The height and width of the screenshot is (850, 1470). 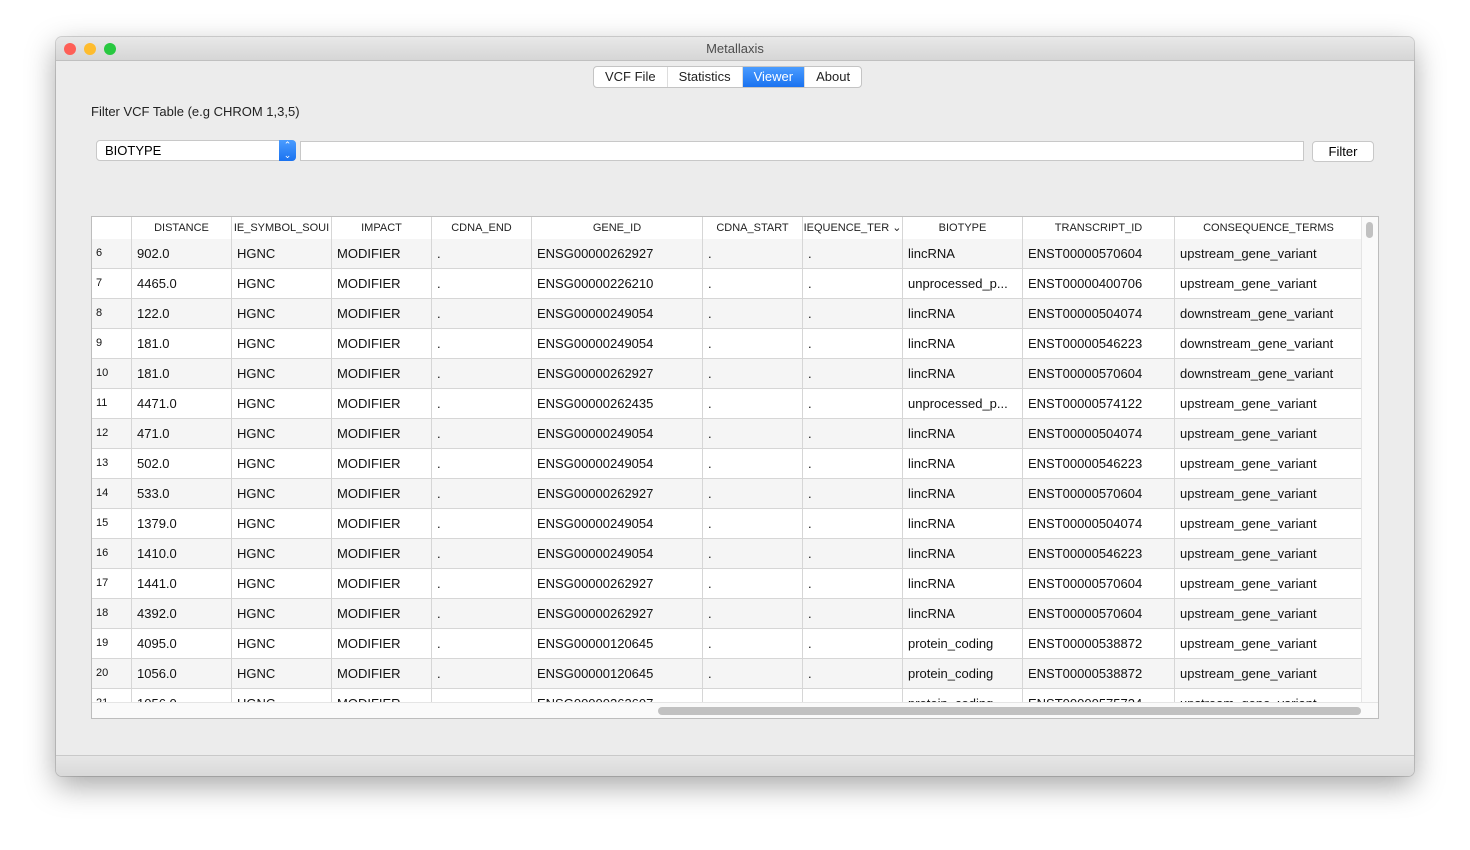 What do you see at coordinates (282, 228) in the screenshot?
I see `column-header-gene-symbol-source: IE_SYMBOL_SOUI` at bounding box center [282, 228].